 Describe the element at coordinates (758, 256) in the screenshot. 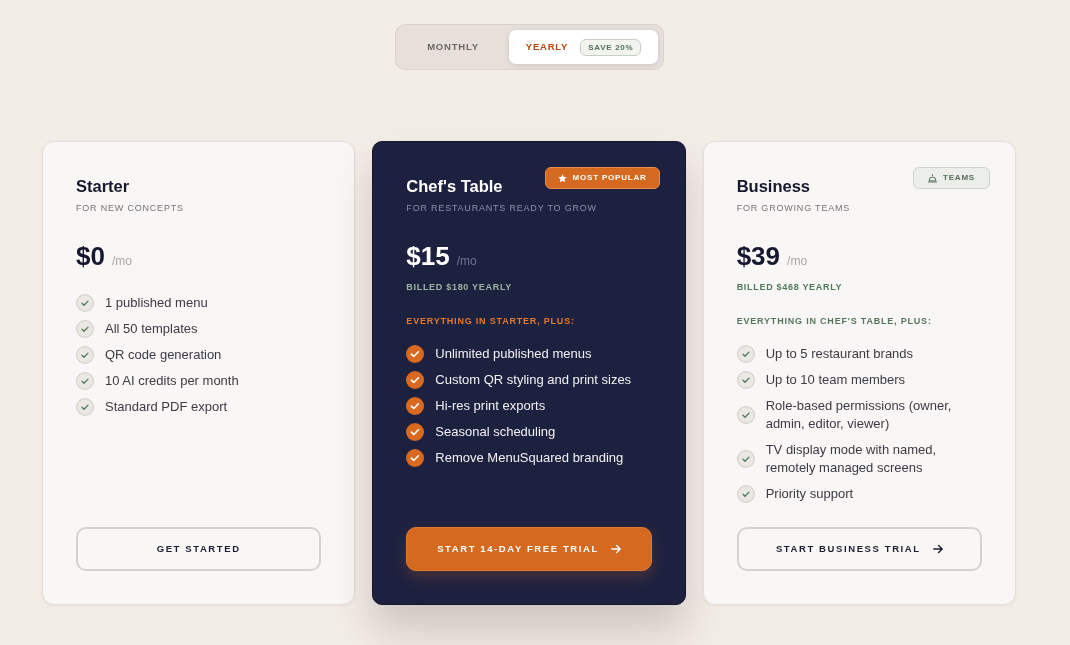

I see `plan-price: $39` at that location.